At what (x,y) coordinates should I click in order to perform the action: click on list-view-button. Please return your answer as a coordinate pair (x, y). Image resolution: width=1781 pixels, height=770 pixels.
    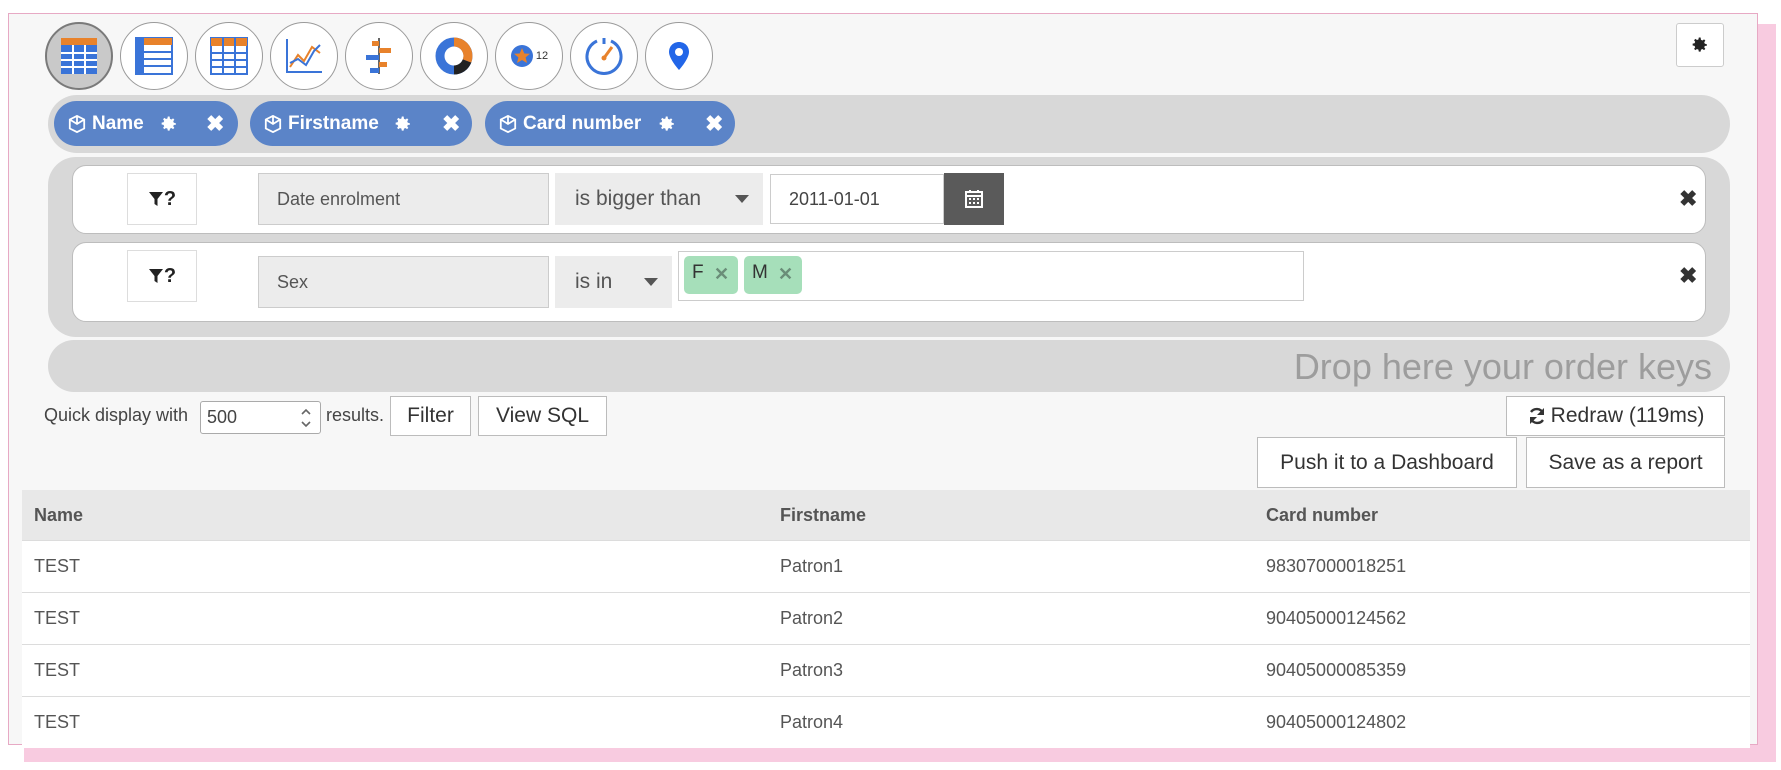
    Looking at the image, I should click on (154, 56).